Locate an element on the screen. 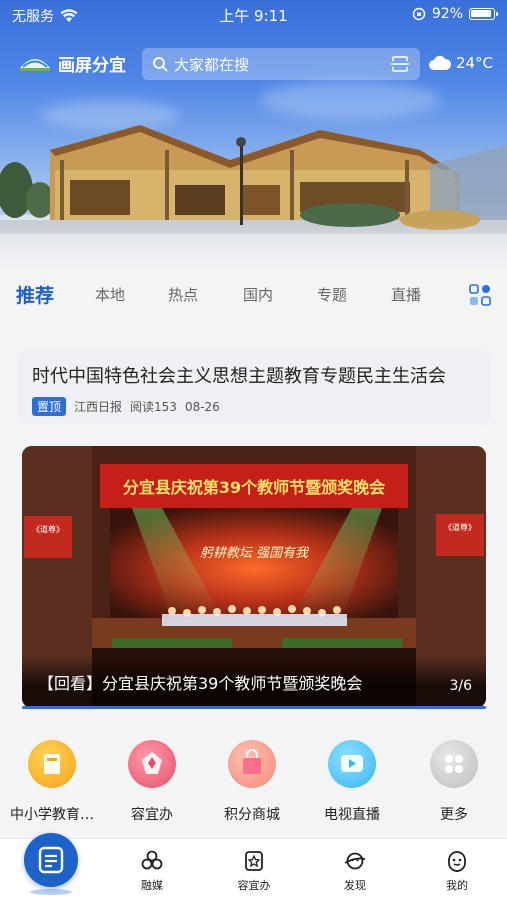 The image size is (507, 900). tab-live: 直播 is located at coordinates (406, 294).